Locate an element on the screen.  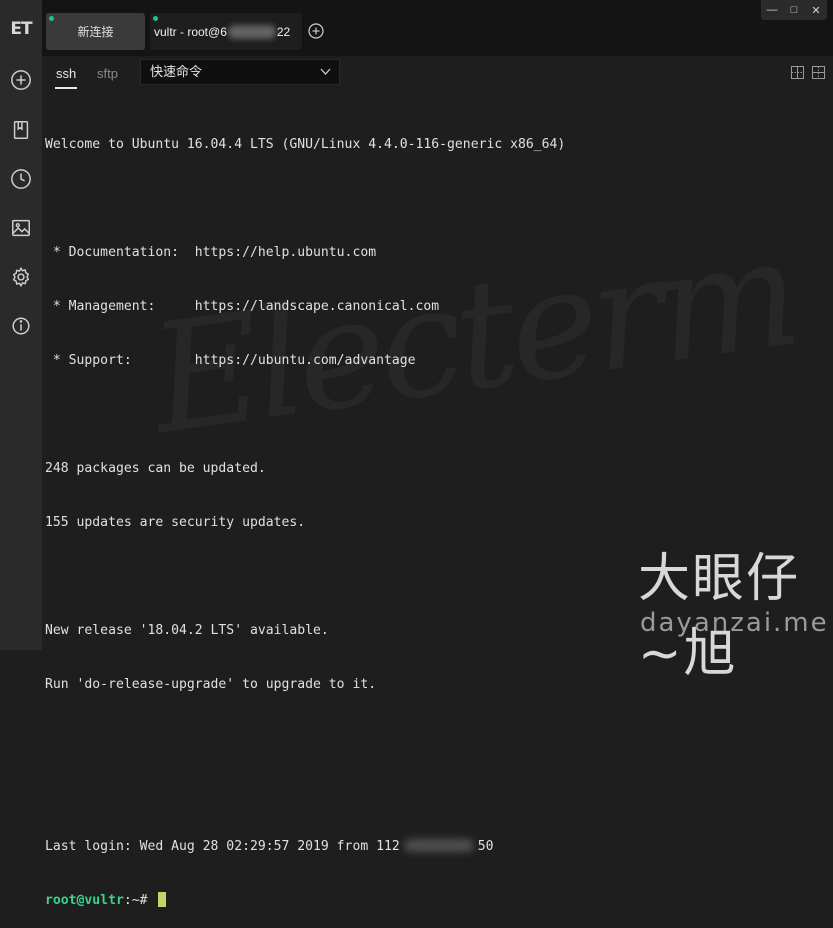
history-clock-icon is located at coordinates (21, 179).